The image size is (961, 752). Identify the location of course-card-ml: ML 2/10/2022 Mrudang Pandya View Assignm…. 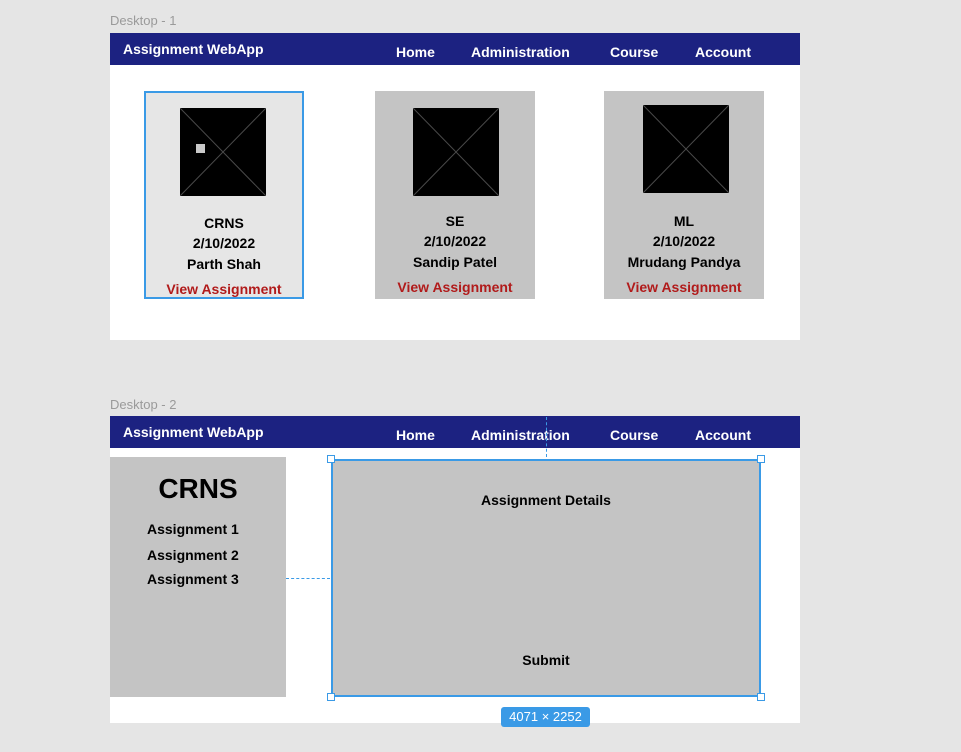
(684, 195).